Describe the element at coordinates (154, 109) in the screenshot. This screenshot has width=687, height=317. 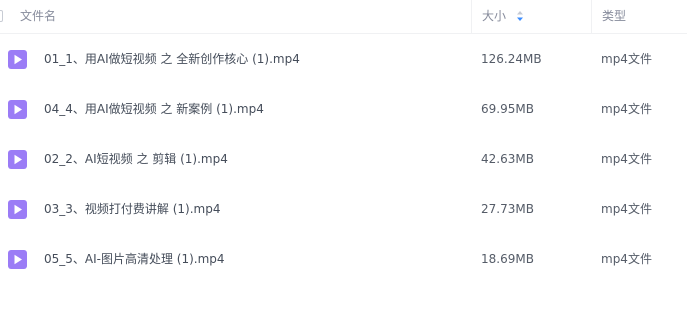
I see `file-name: 04_4、用AI做短视频 之 新案例 (1).mp4` at that location.